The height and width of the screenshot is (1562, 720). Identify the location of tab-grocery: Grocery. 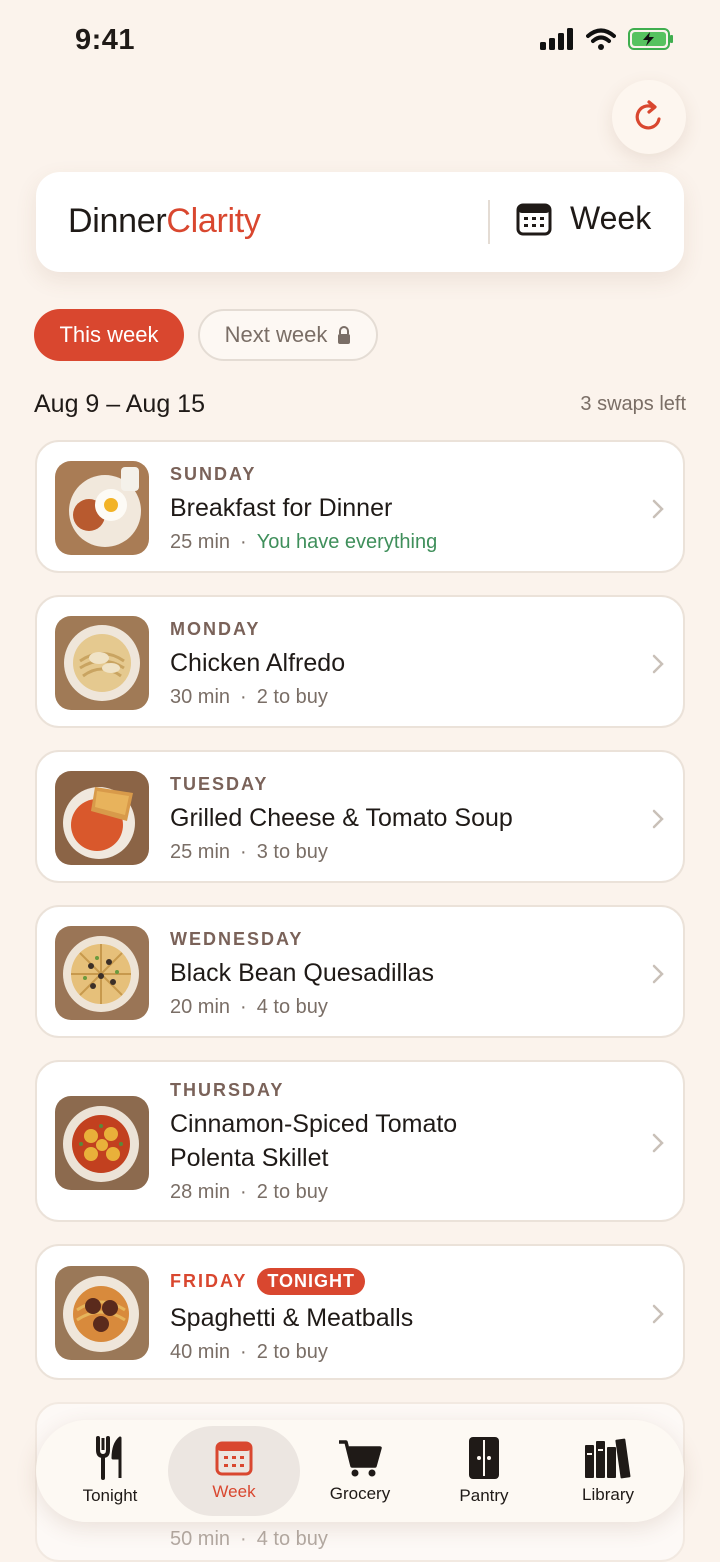
(360, 1471).